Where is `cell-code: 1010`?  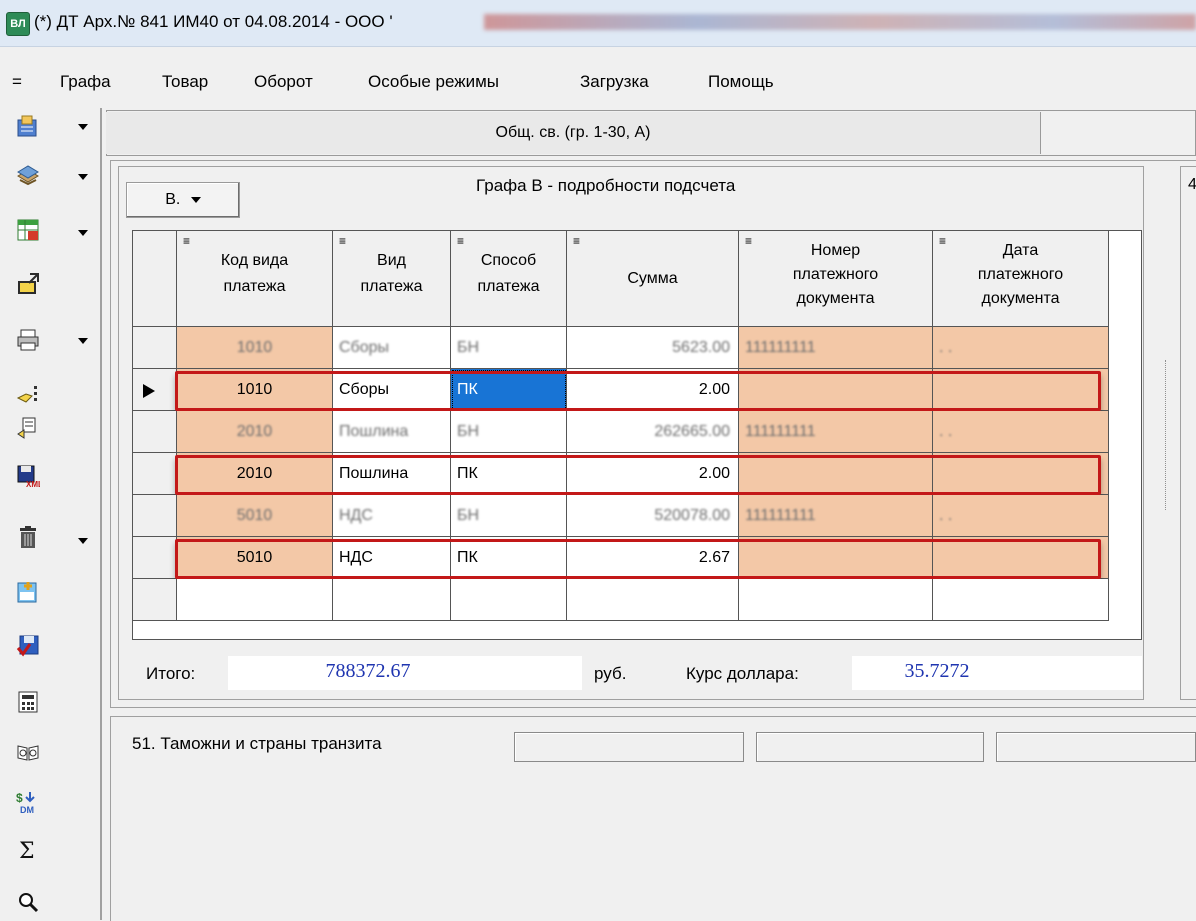
cell-code: 1010 is located at coordinates (255, 348).